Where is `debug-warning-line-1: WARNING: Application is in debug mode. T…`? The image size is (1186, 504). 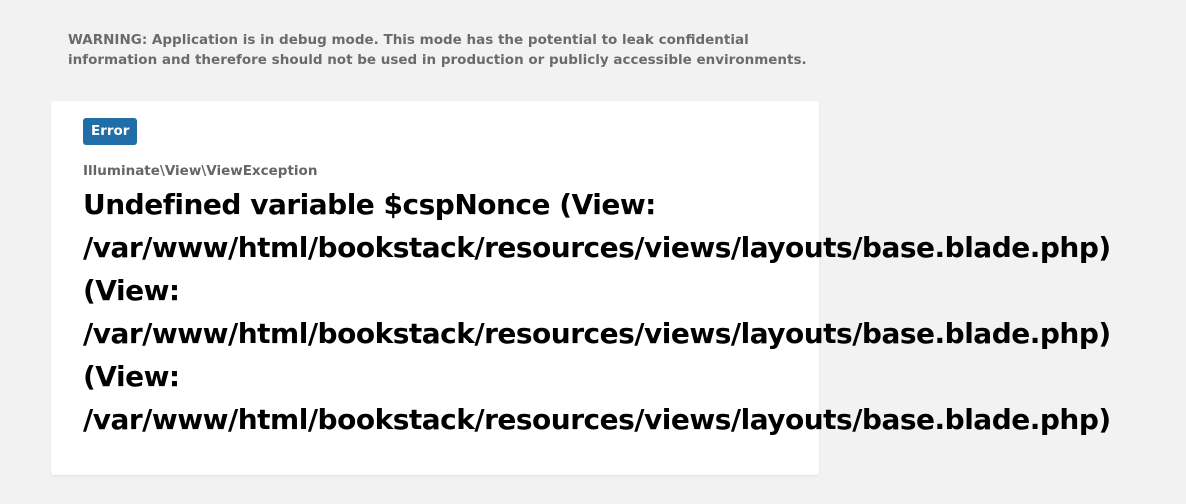 debug-warning-line-1: WARNING: Application is in debug mode. T… is located at coordinates (408, 40).